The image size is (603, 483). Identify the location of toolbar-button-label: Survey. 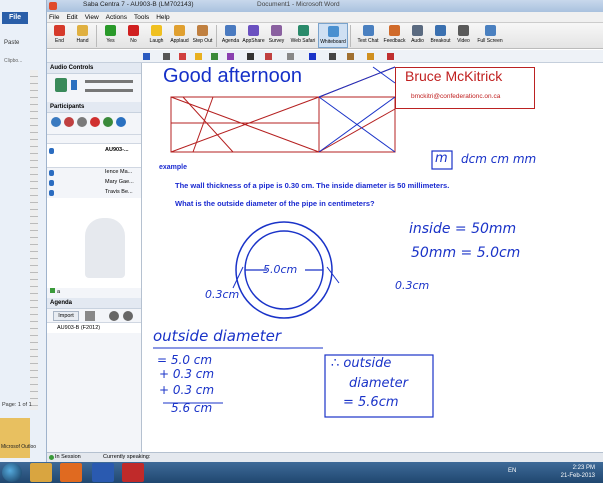
(276, 41).